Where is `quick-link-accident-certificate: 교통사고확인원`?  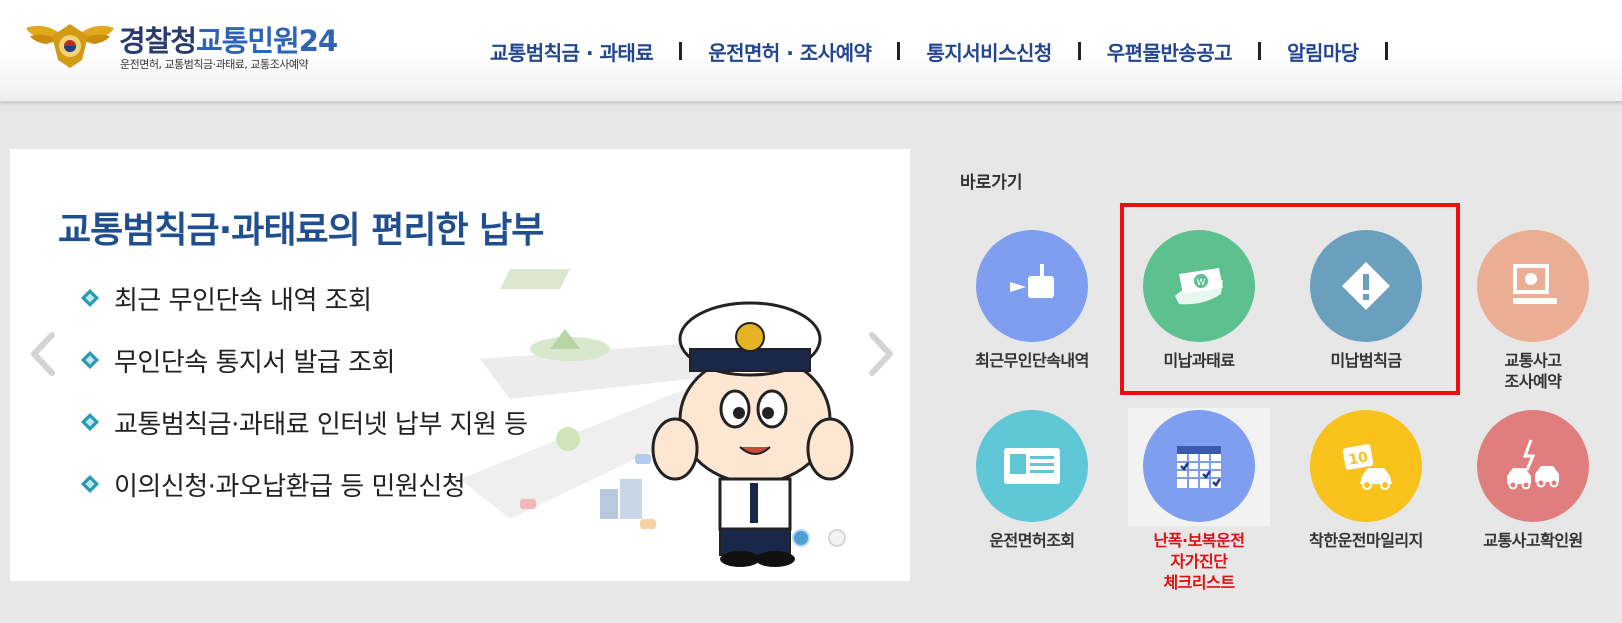
quick-link-accident-certificate: 교통사고확인원 is located at coordinates (1533, 480).